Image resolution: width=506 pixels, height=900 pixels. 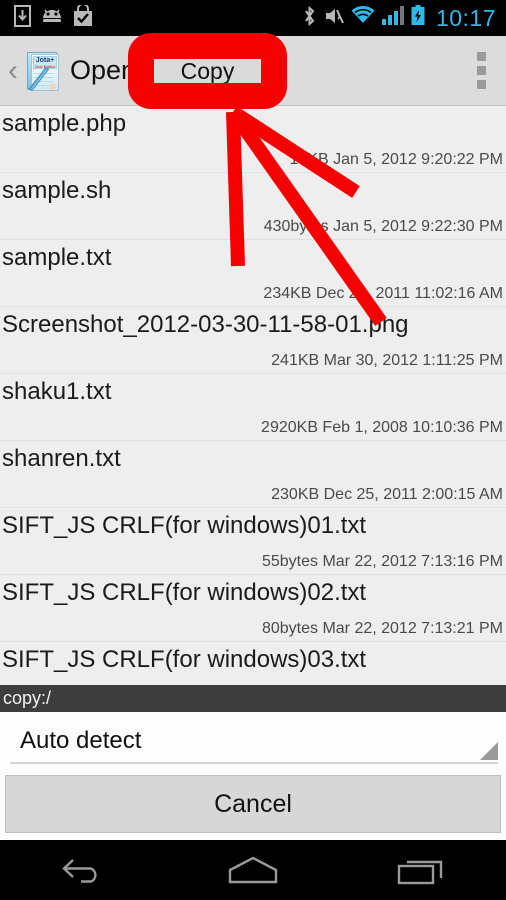 I want to click on file-name: sample.txt, so click(x=57, y=257).